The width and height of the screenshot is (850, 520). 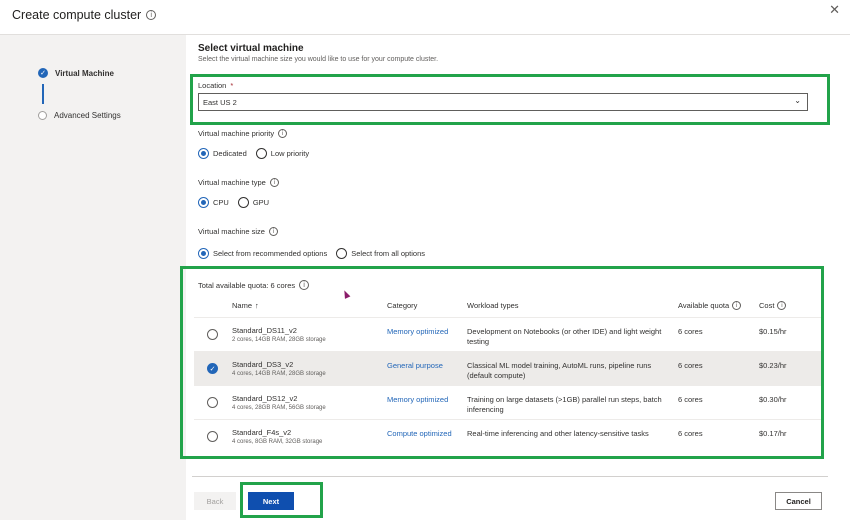 I want to click on location-label-text: Location, so click(x=212, y=85).